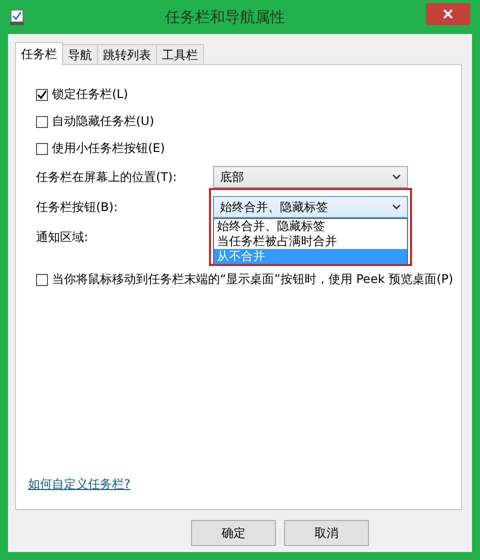 Image resolution: width=480 pixels, height=560 pixels. What do you see at coordinates (39, 53) in the screenshot?
I see `tab: 任务栏` at bounding box center [39, 53].